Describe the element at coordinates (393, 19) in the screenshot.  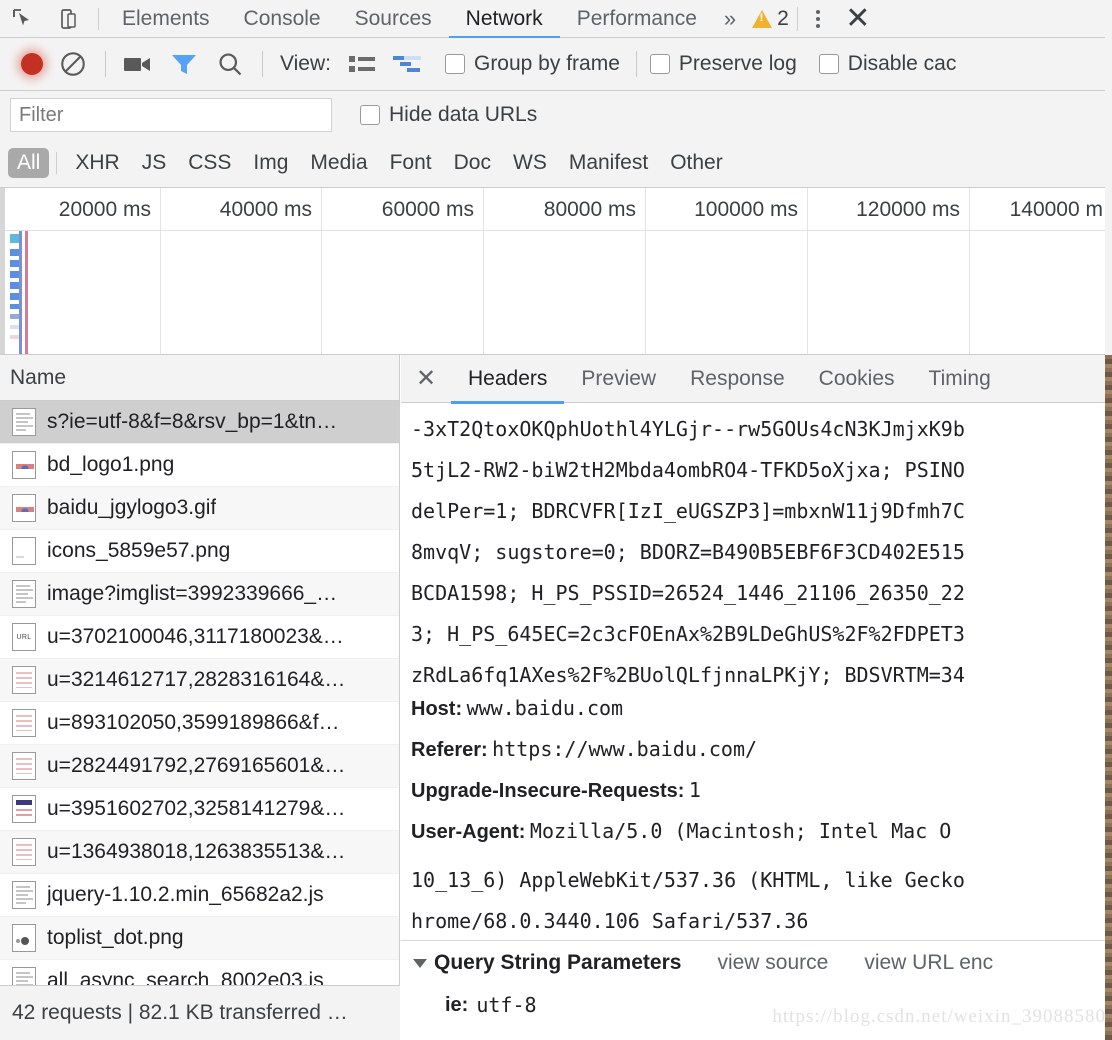
I see `tab-sources: Sources` at that location.